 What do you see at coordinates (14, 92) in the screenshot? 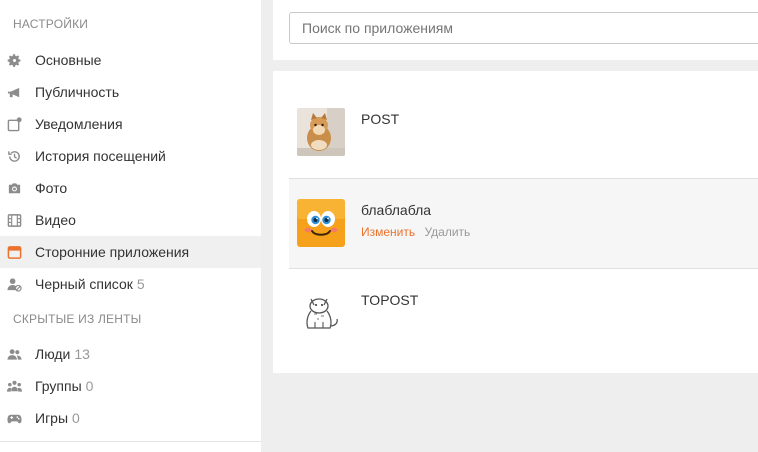
I see `megaphone-icon` at bounding box center [14, 92].